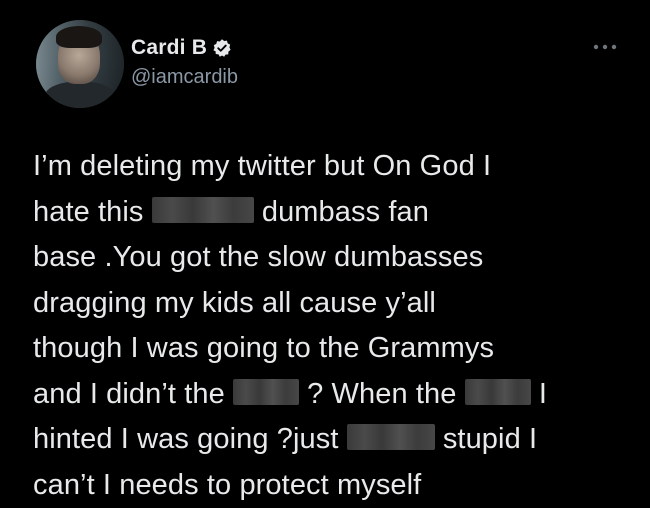 The height and width of the screenshot is (508, 650). What do you see at coordinates (222, 48) in the screenshot?
I see `verified-badge-icon` at bounding box center [222, 48].